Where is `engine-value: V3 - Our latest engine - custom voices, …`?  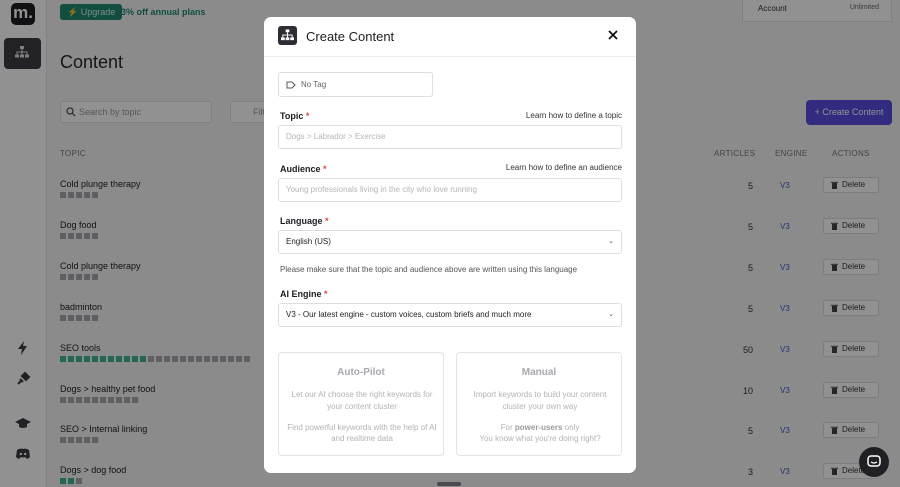 engine-value: V3 - Our latest engine - custom voices, … is located at coordinates (409, 314).